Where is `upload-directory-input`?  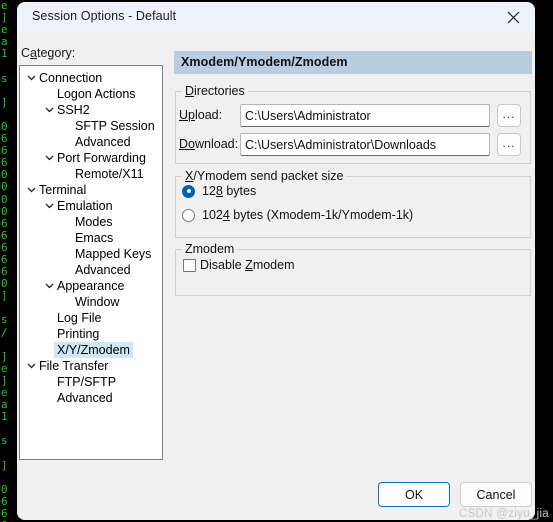 upload-directory-input is located at coordinates (365, 115).